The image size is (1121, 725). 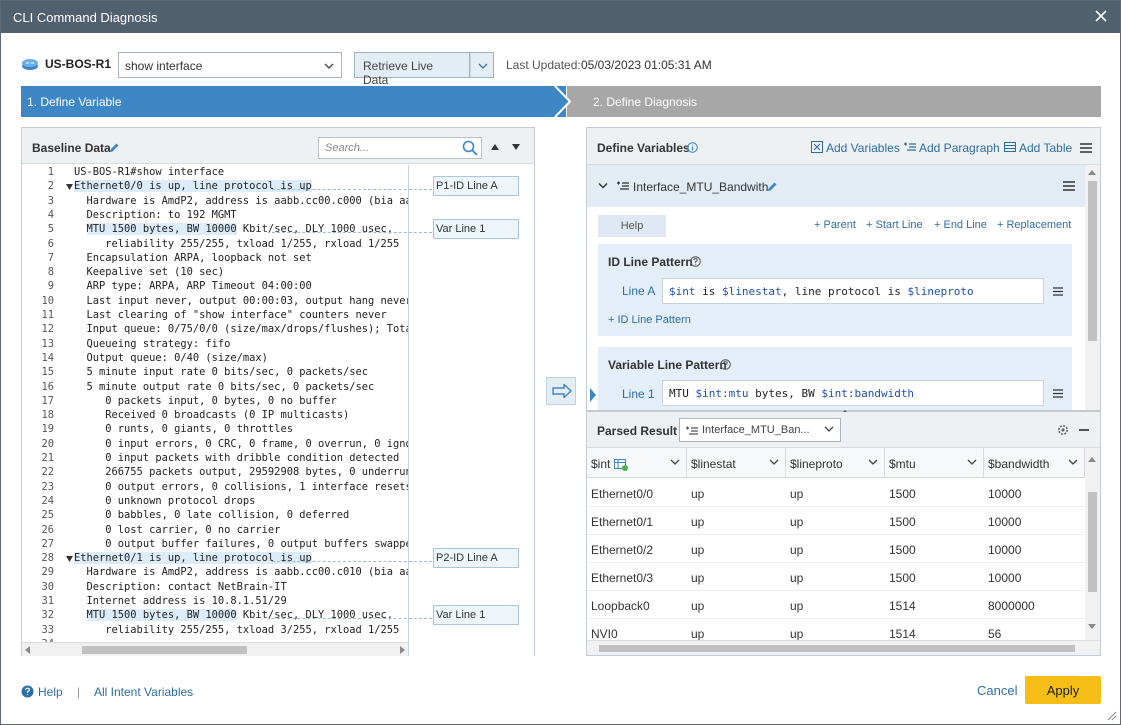 I want to click on column-header: $bandwidth, so click(x=1034, y=463).